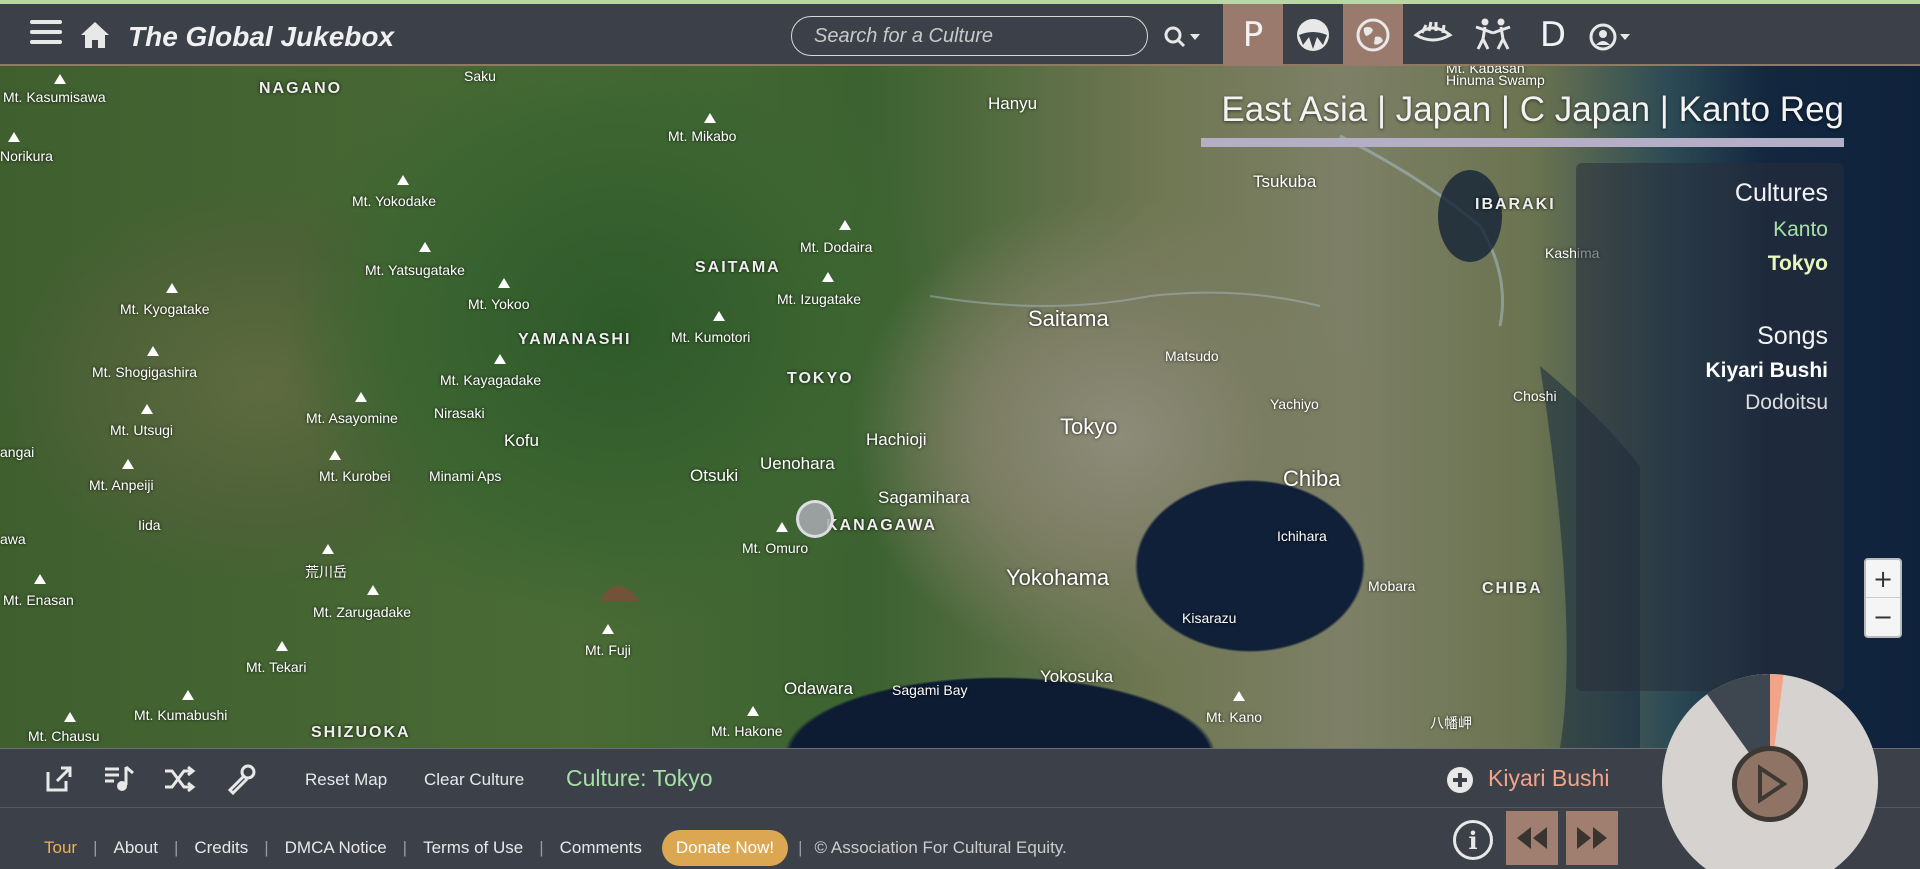  What do you see at coordinates (1312, 478) in the screenshot?
I see `map-label: Chiba` at bounding box center [1312, 478].